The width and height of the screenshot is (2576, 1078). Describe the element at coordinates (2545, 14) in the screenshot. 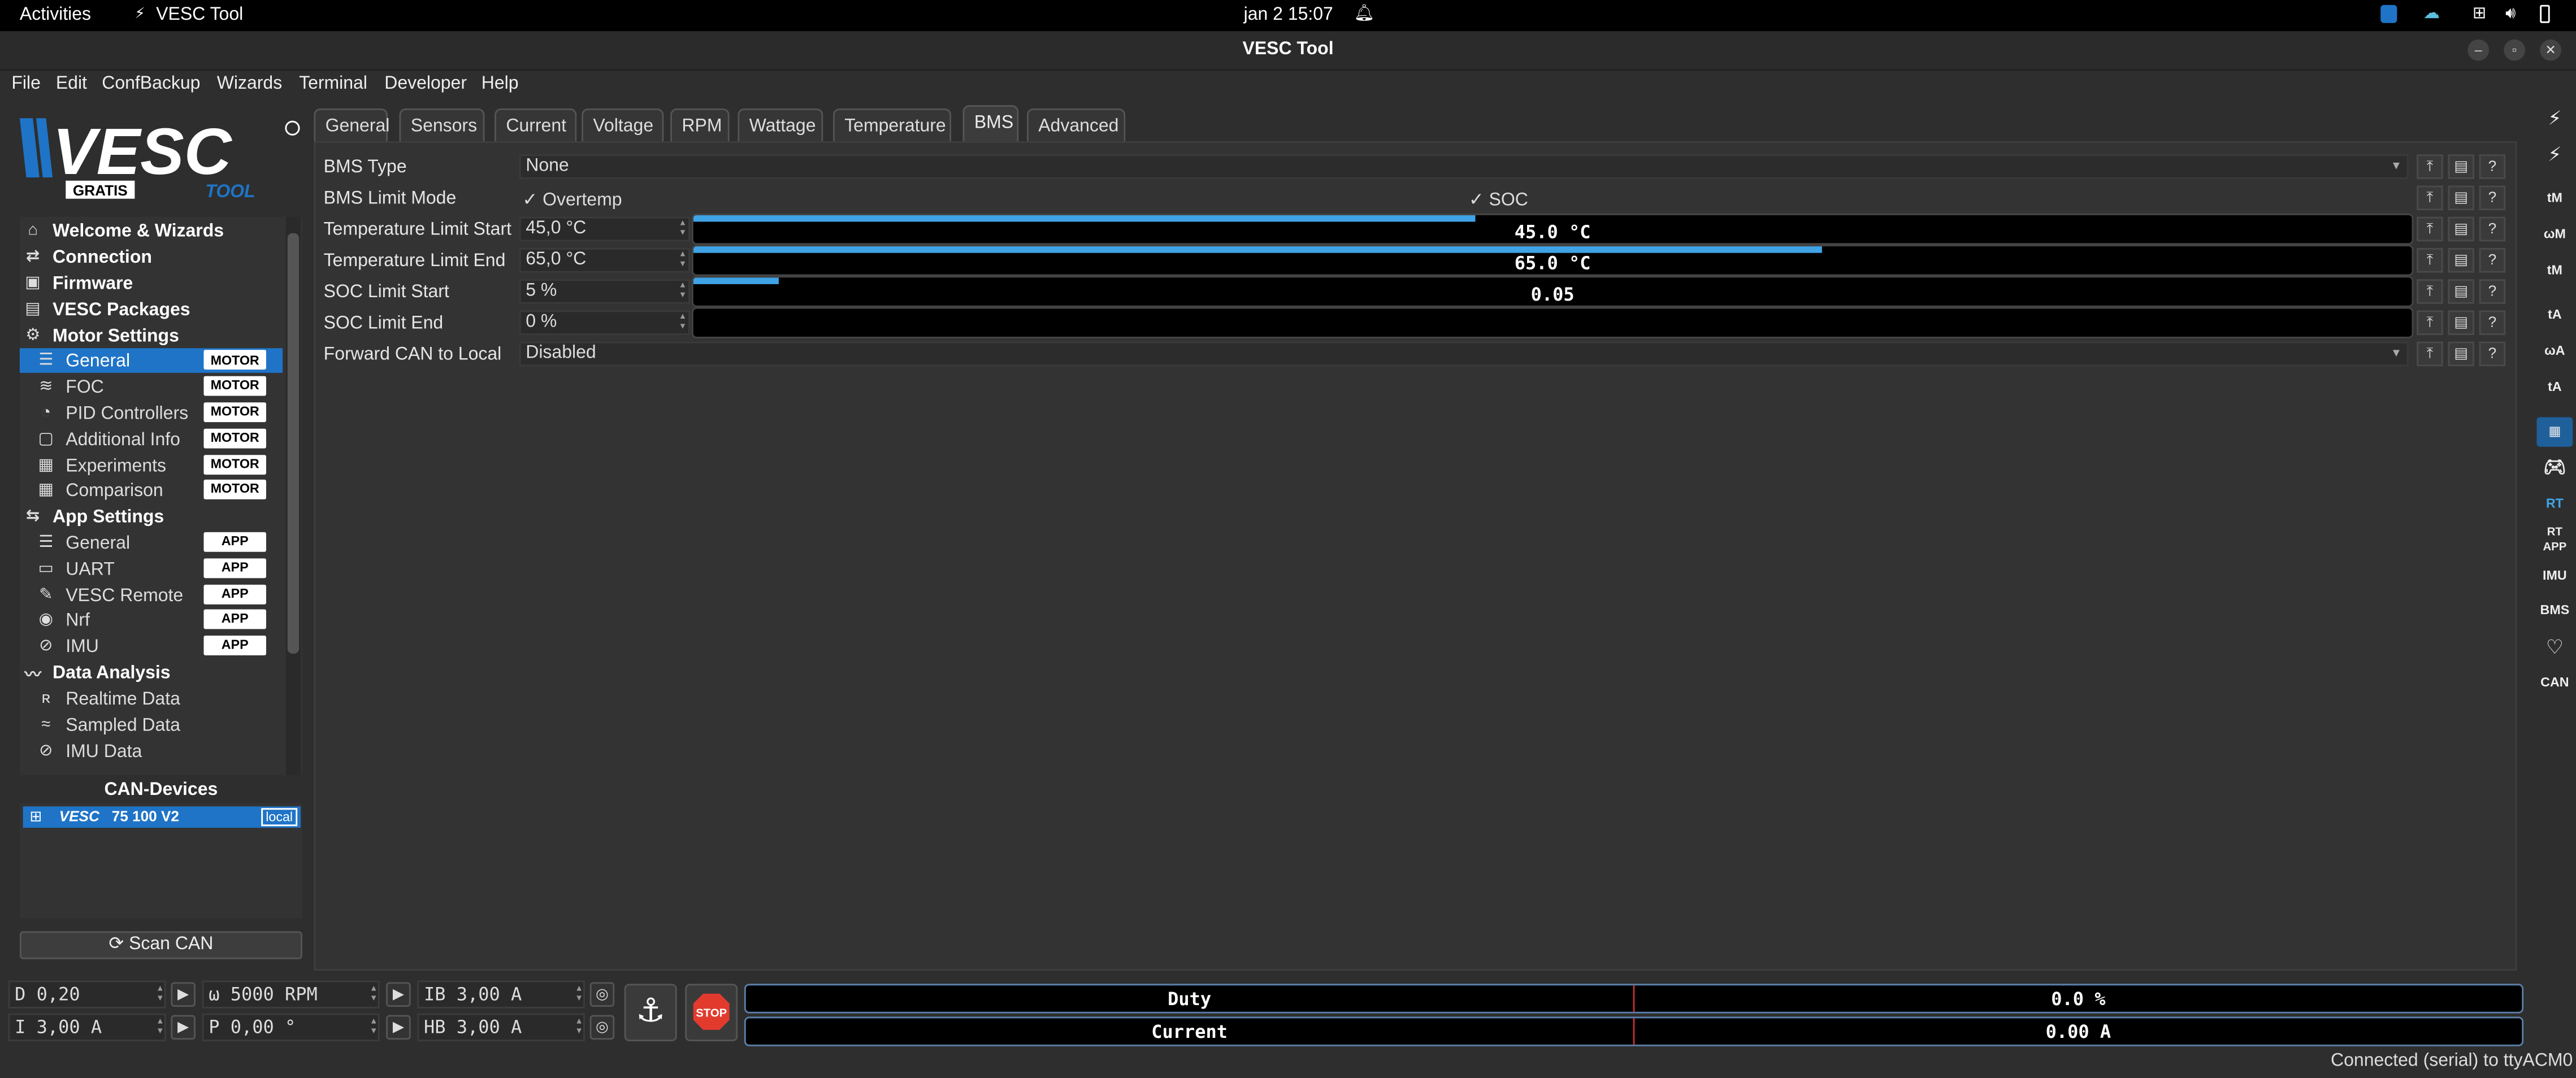

I see `battery-icon` at that location.